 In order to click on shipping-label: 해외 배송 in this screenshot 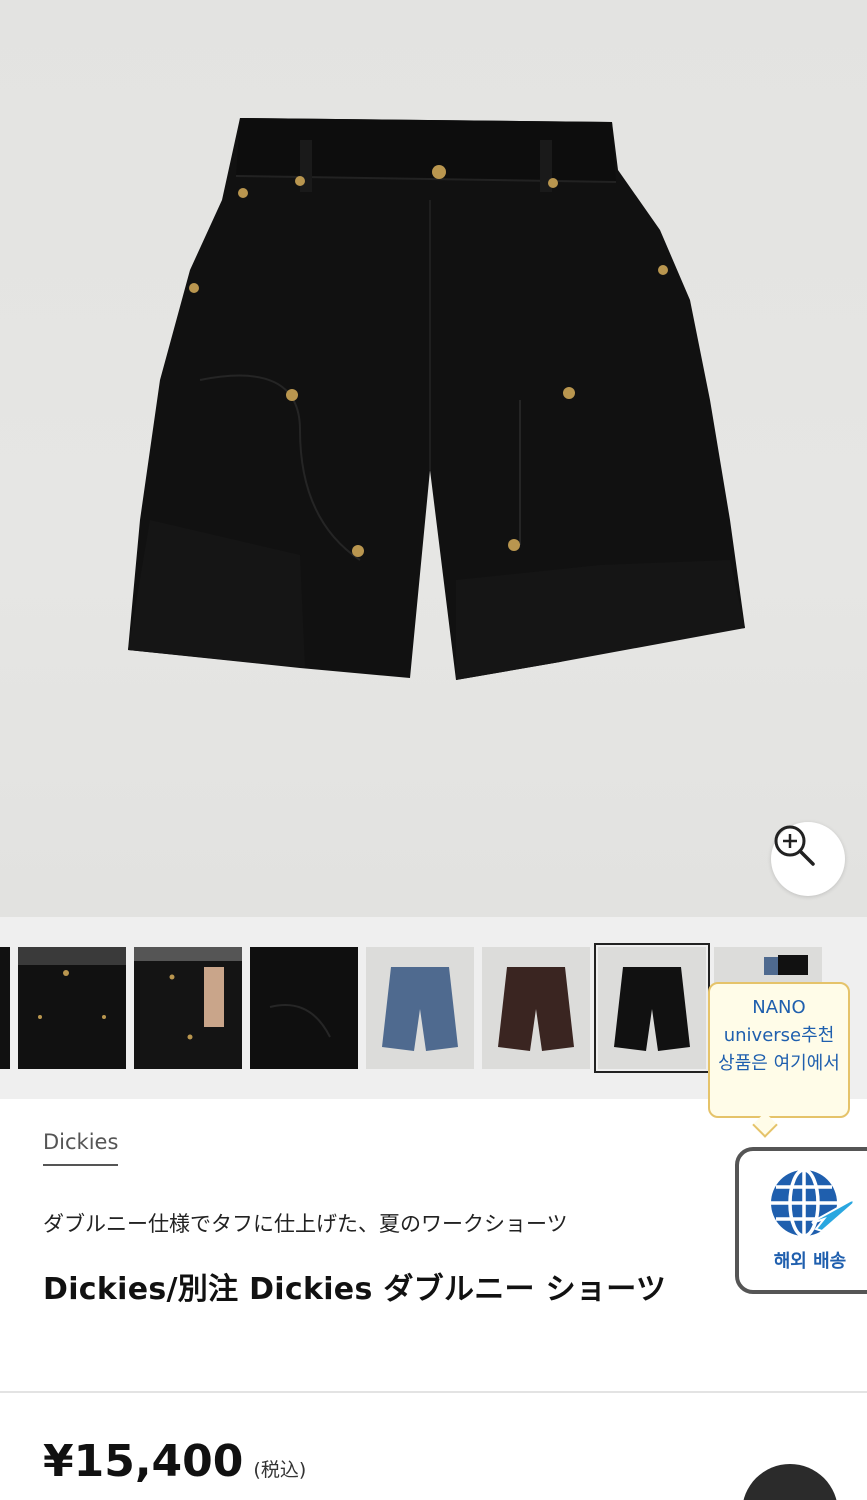, I will do `click(810, 1261)`.